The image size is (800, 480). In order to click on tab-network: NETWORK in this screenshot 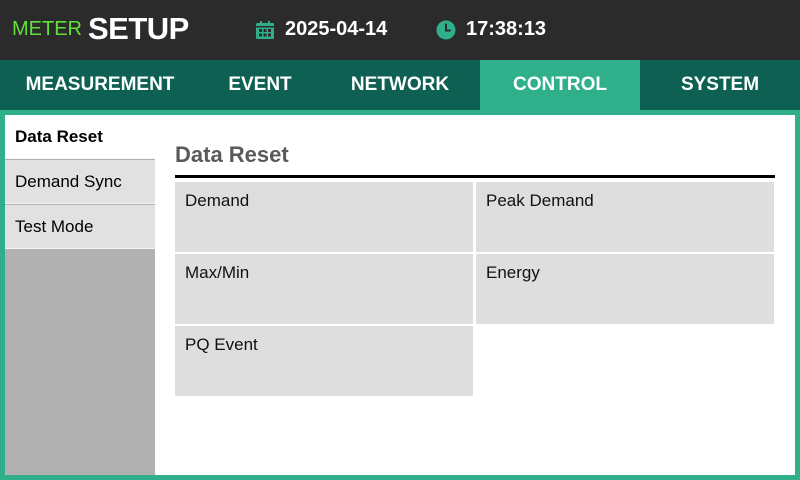, I will do `click(400, 85)`.